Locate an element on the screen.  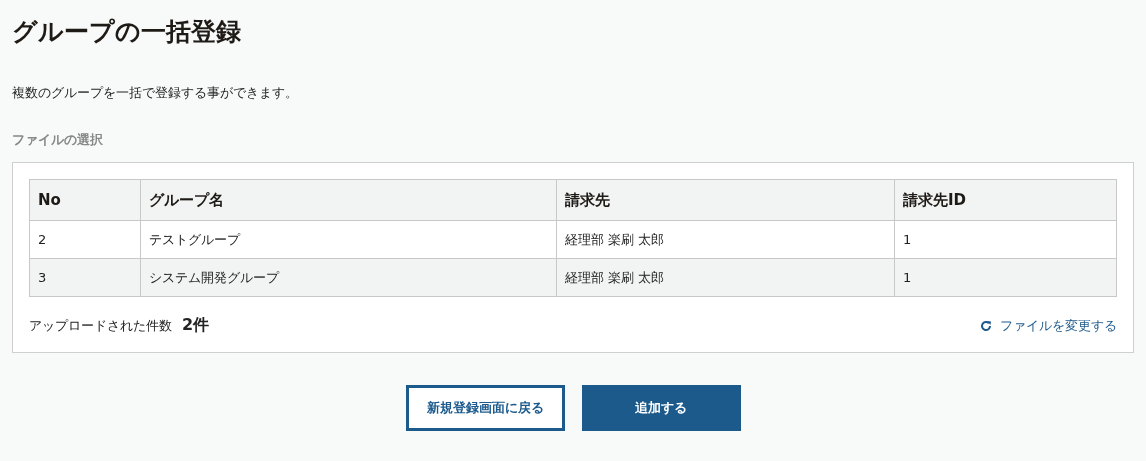
column-header: 請求先ID is located at coordinates (1005, 200).